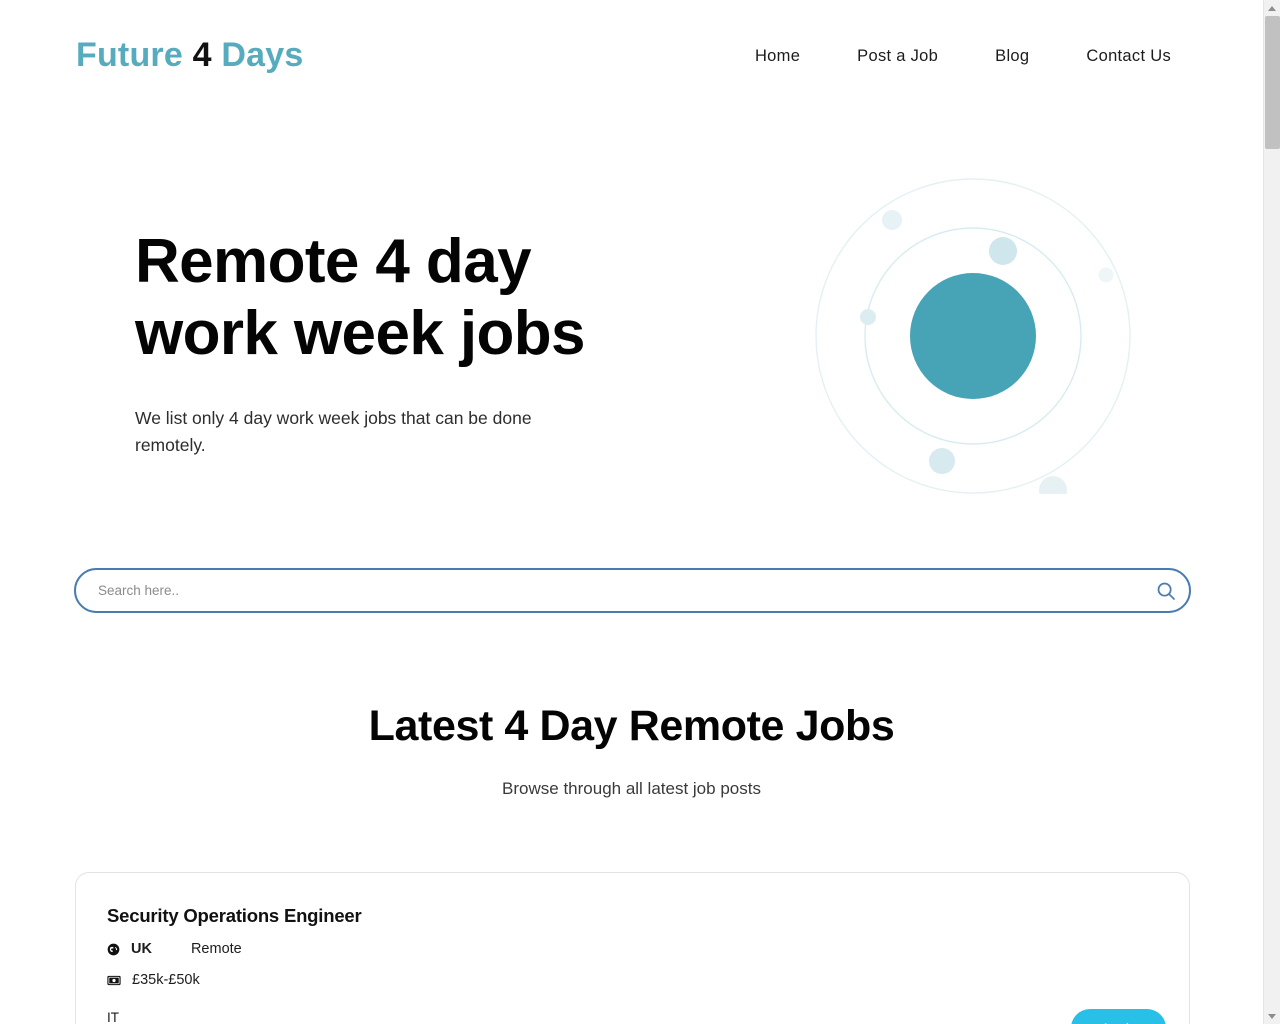  What do you see at coordinates (1118, 1016) in the screenshot?
I see `apply-button: Apply` at bounding box center [1118, 1016].